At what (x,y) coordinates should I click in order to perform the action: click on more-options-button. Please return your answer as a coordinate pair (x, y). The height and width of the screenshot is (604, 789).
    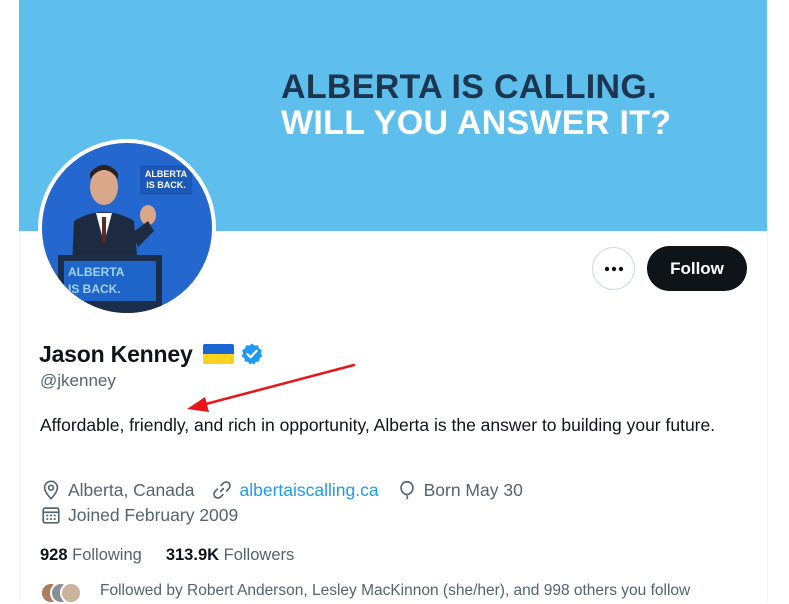
    Looking at the image, I should click on (613, 268).